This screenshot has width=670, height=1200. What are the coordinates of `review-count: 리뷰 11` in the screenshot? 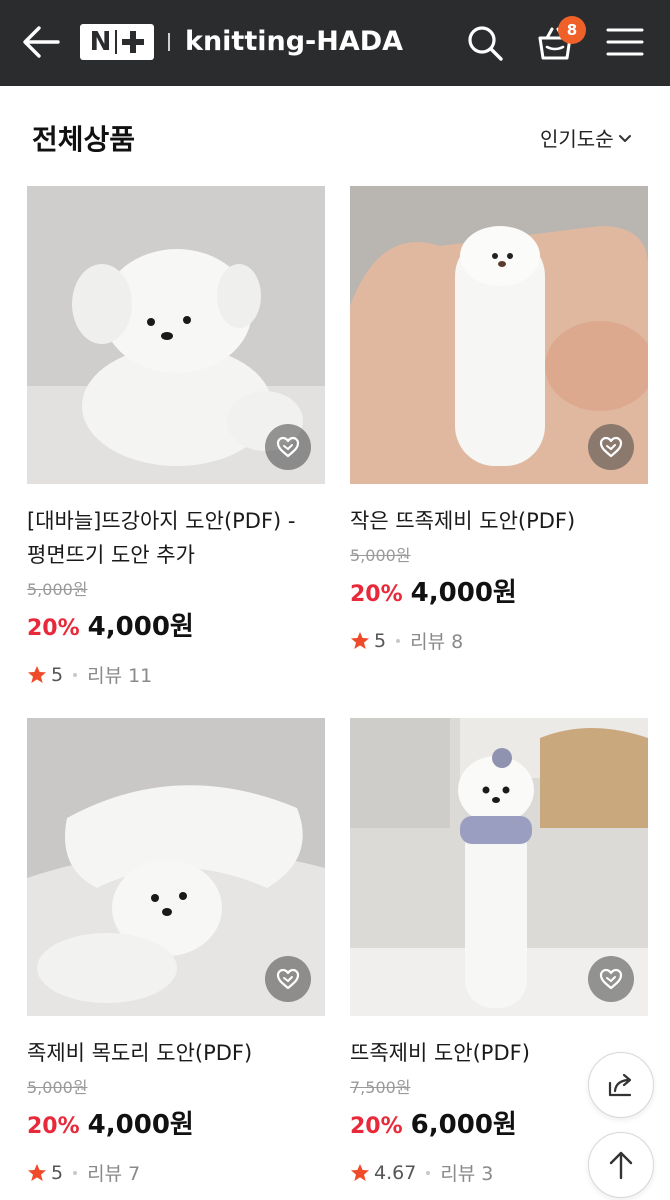 It's located at (120, 676).